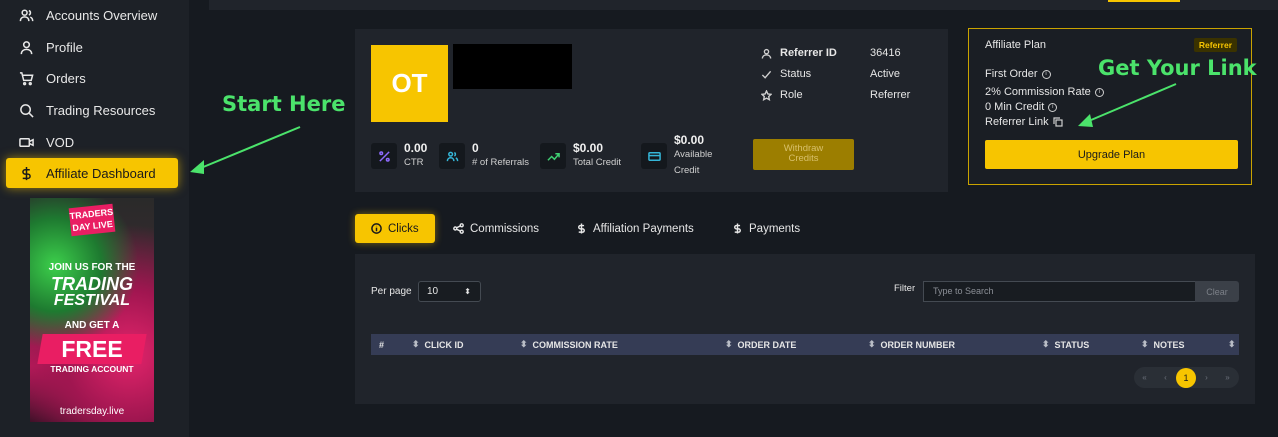  I want to click on column-header-status: ⬍ STATUS, so click(1065, 344).